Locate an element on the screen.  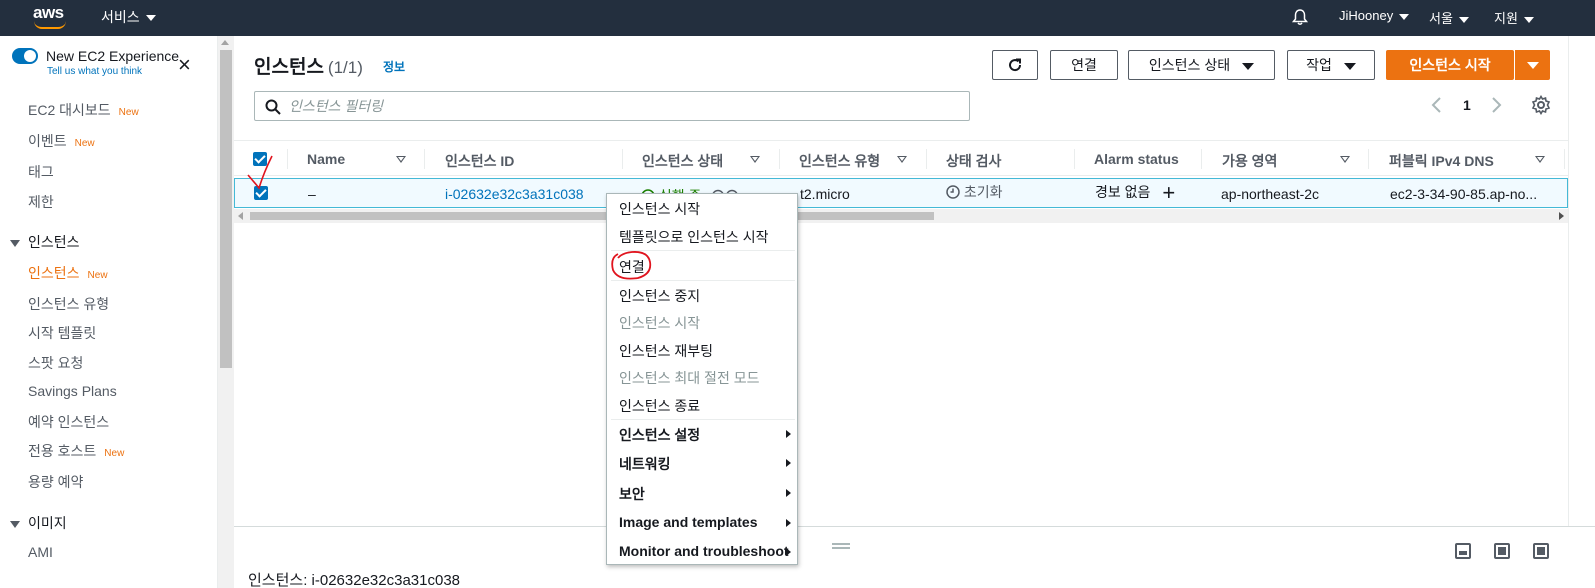
menu-item-security: 보안 is located at coordinates (632, 494).